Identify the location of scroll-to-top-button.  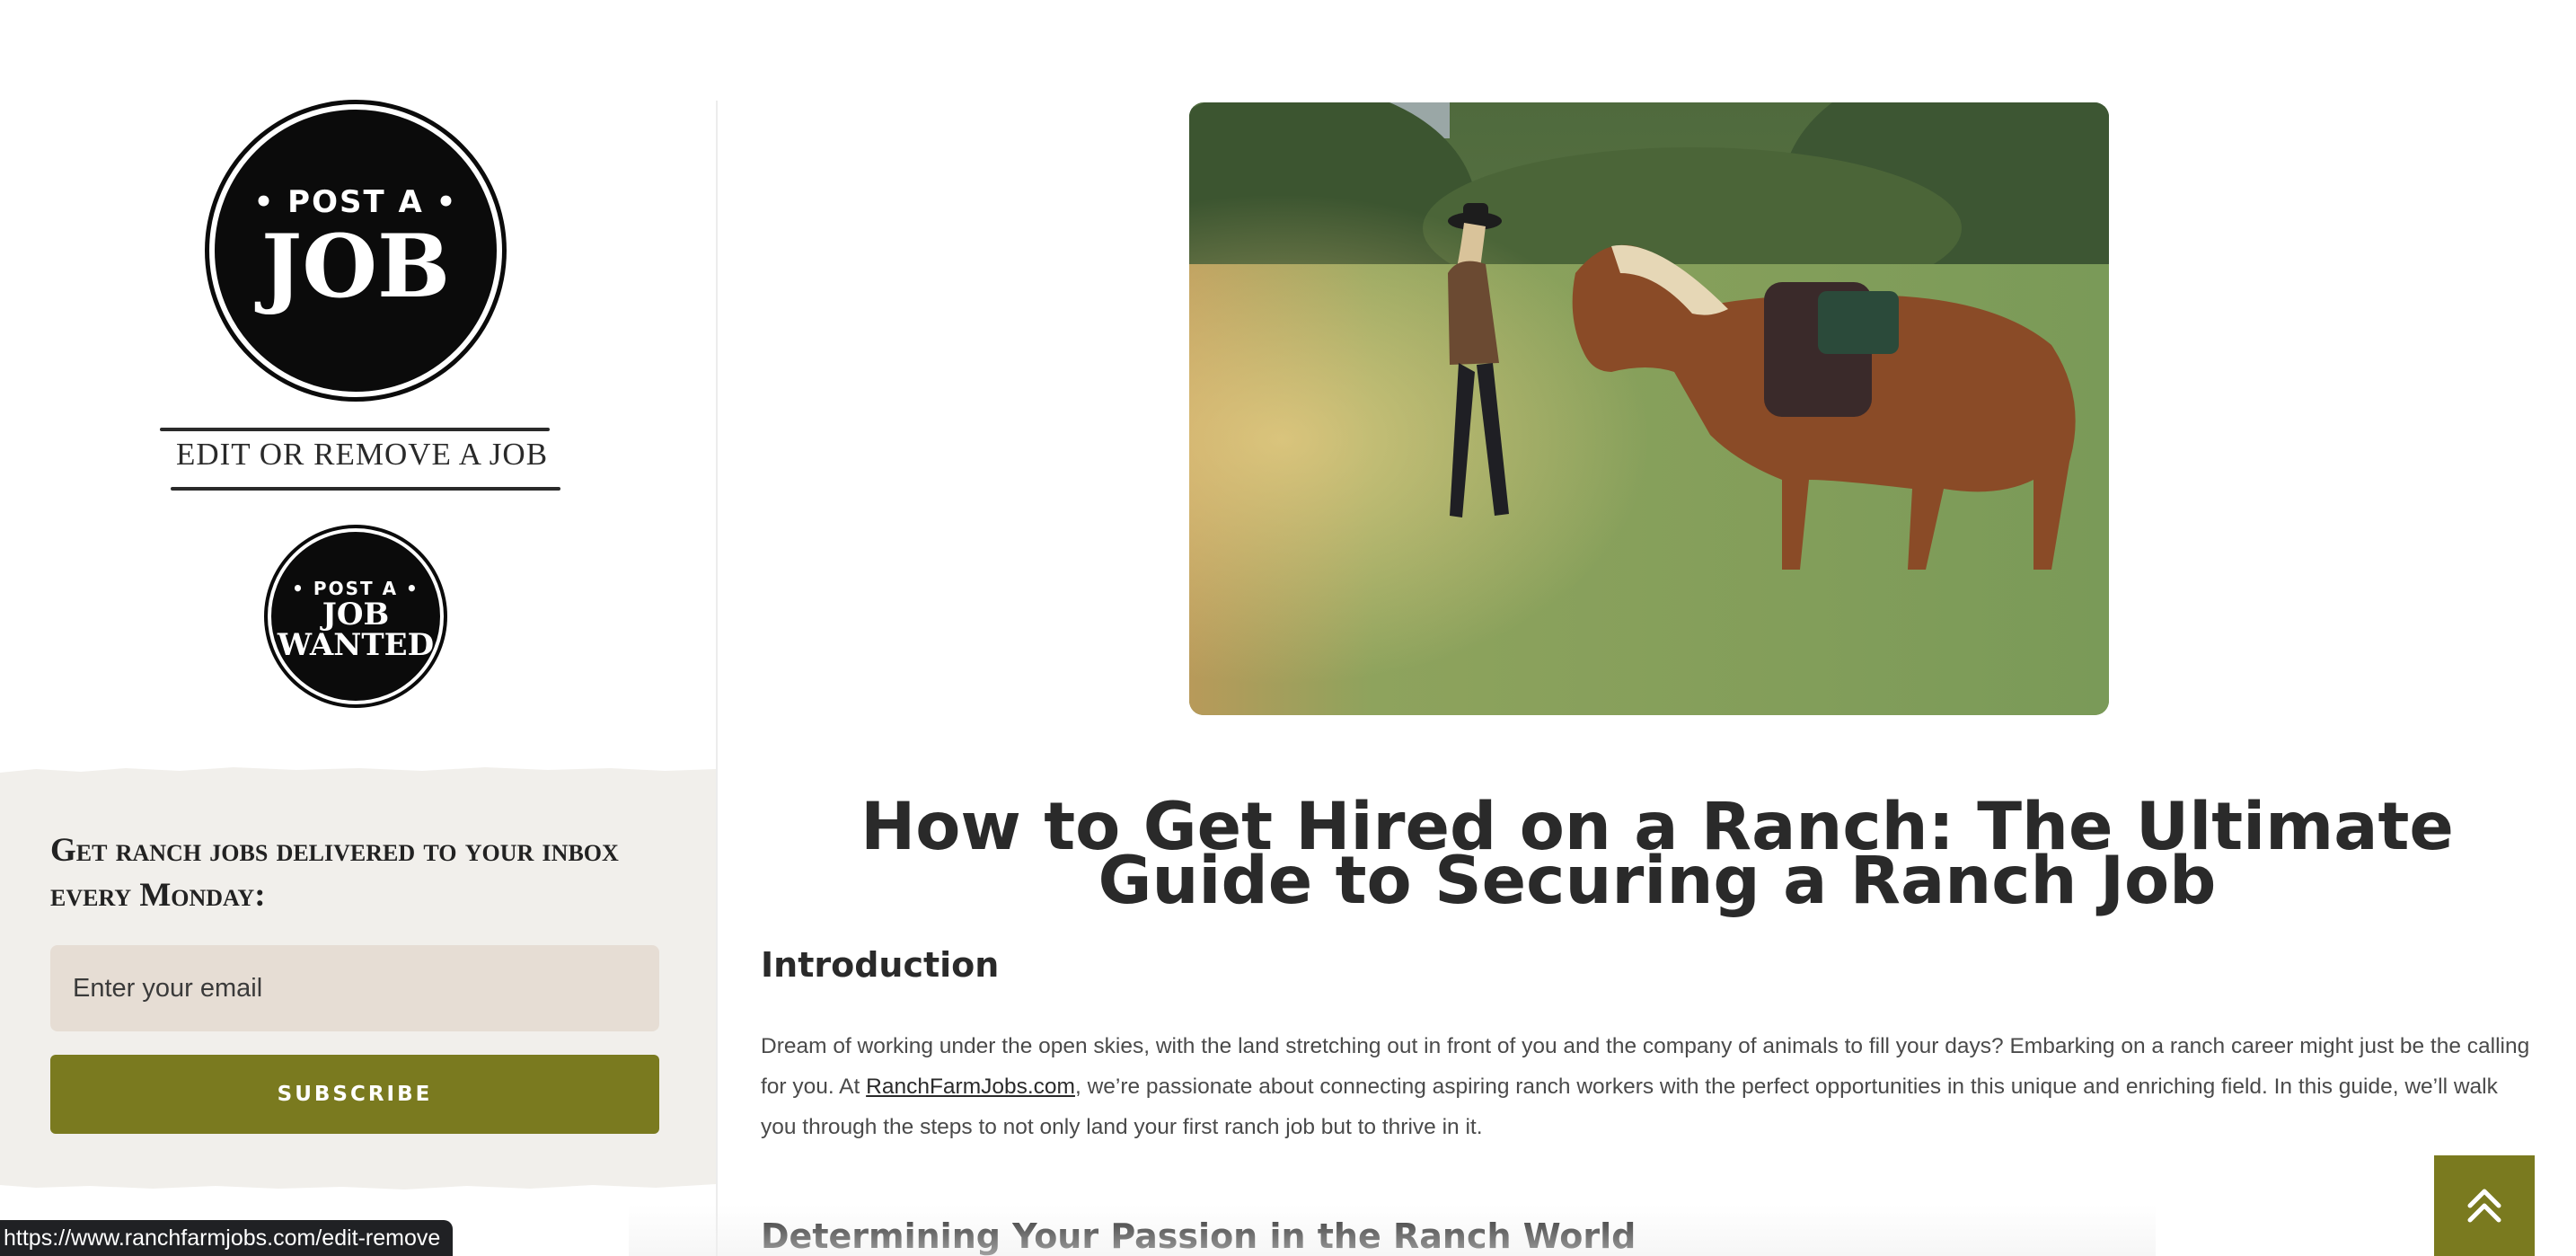
(2484, 1205).